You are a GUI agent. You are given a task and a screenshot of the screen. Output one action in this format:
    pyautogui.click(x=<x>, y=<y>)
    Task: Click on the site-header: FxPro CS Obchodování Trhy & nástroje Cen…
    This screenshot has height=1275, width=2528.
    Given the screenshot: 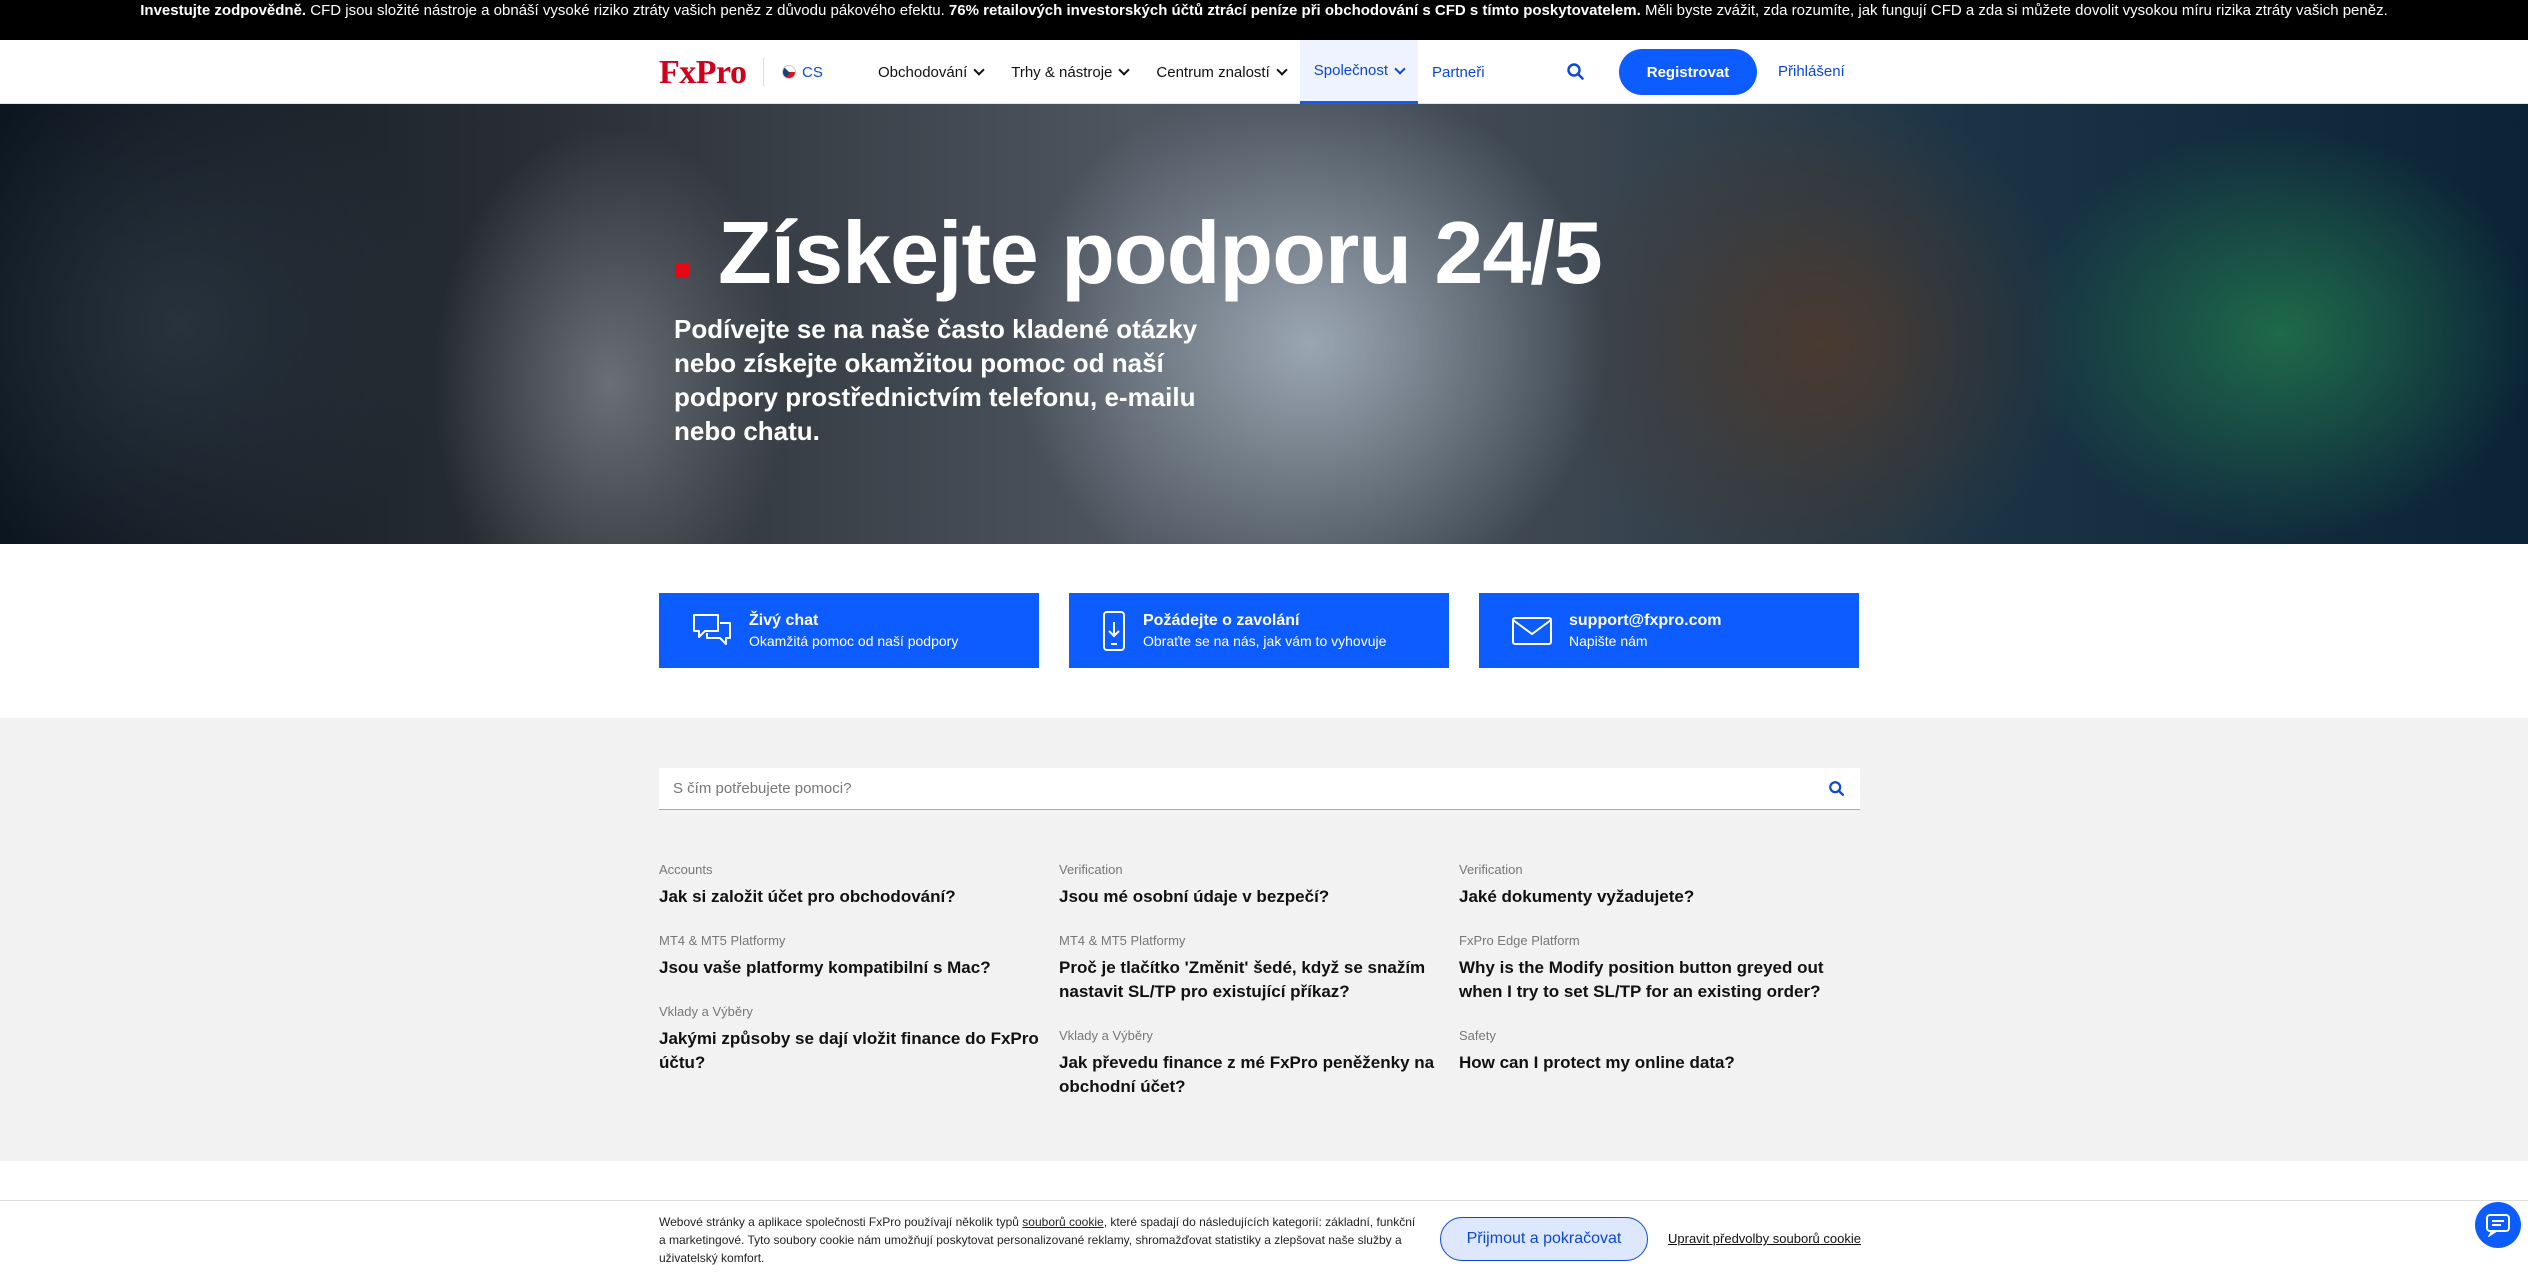 What is the action you would take?
    pyautogui.click(x=1264, y=72)
    